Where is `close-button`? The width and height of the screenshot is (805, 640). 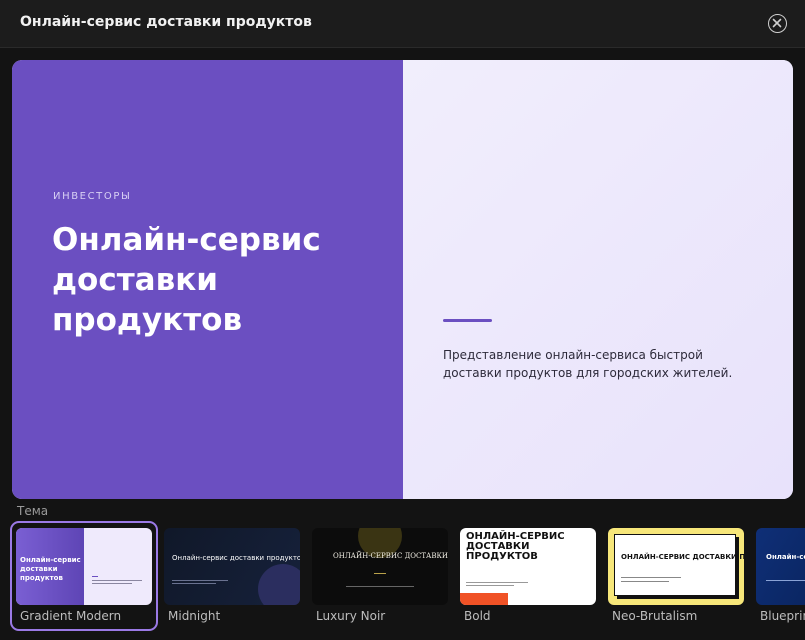 close-button is located at coordinates (777, 23).